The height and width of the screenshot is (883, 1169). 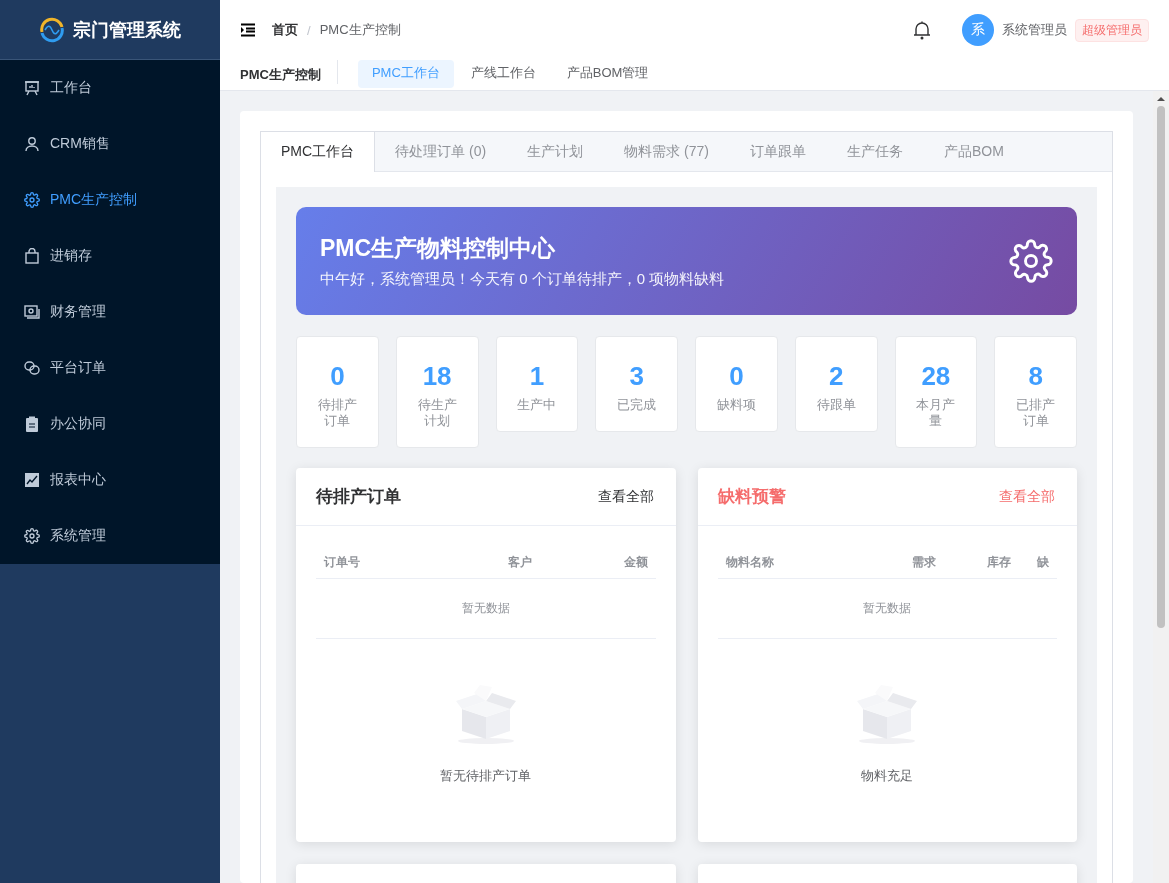 I want to click on role-tag: 超级管理员, so click(x=1112, y=30).